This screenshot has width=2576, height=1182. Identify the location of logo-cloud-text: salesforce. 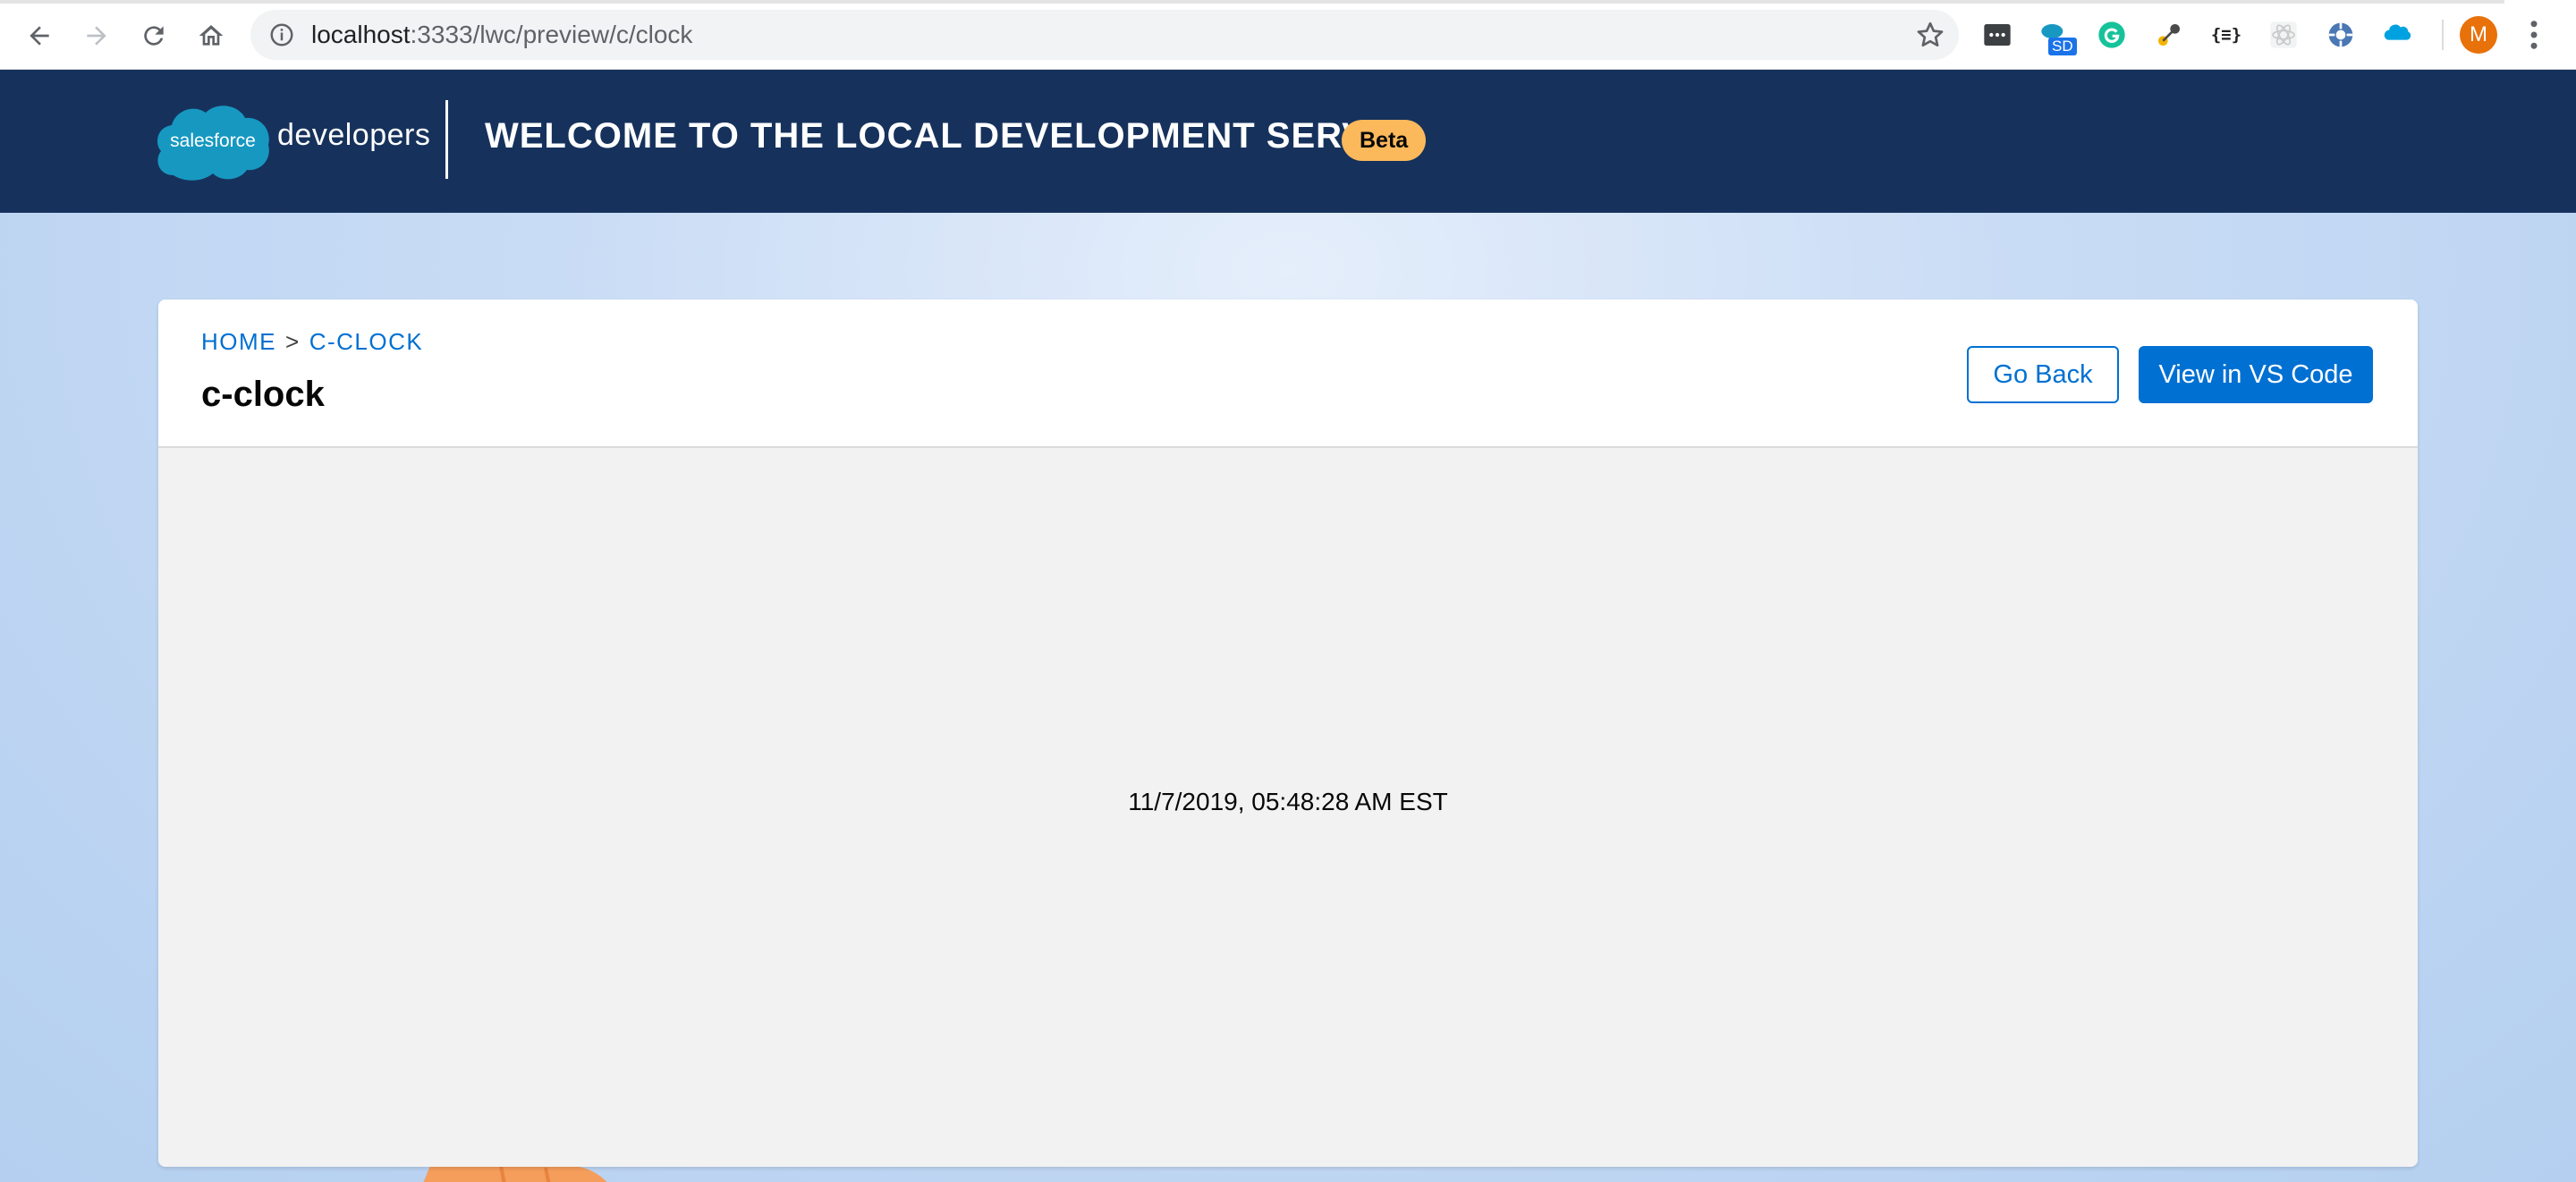
(213, 141).